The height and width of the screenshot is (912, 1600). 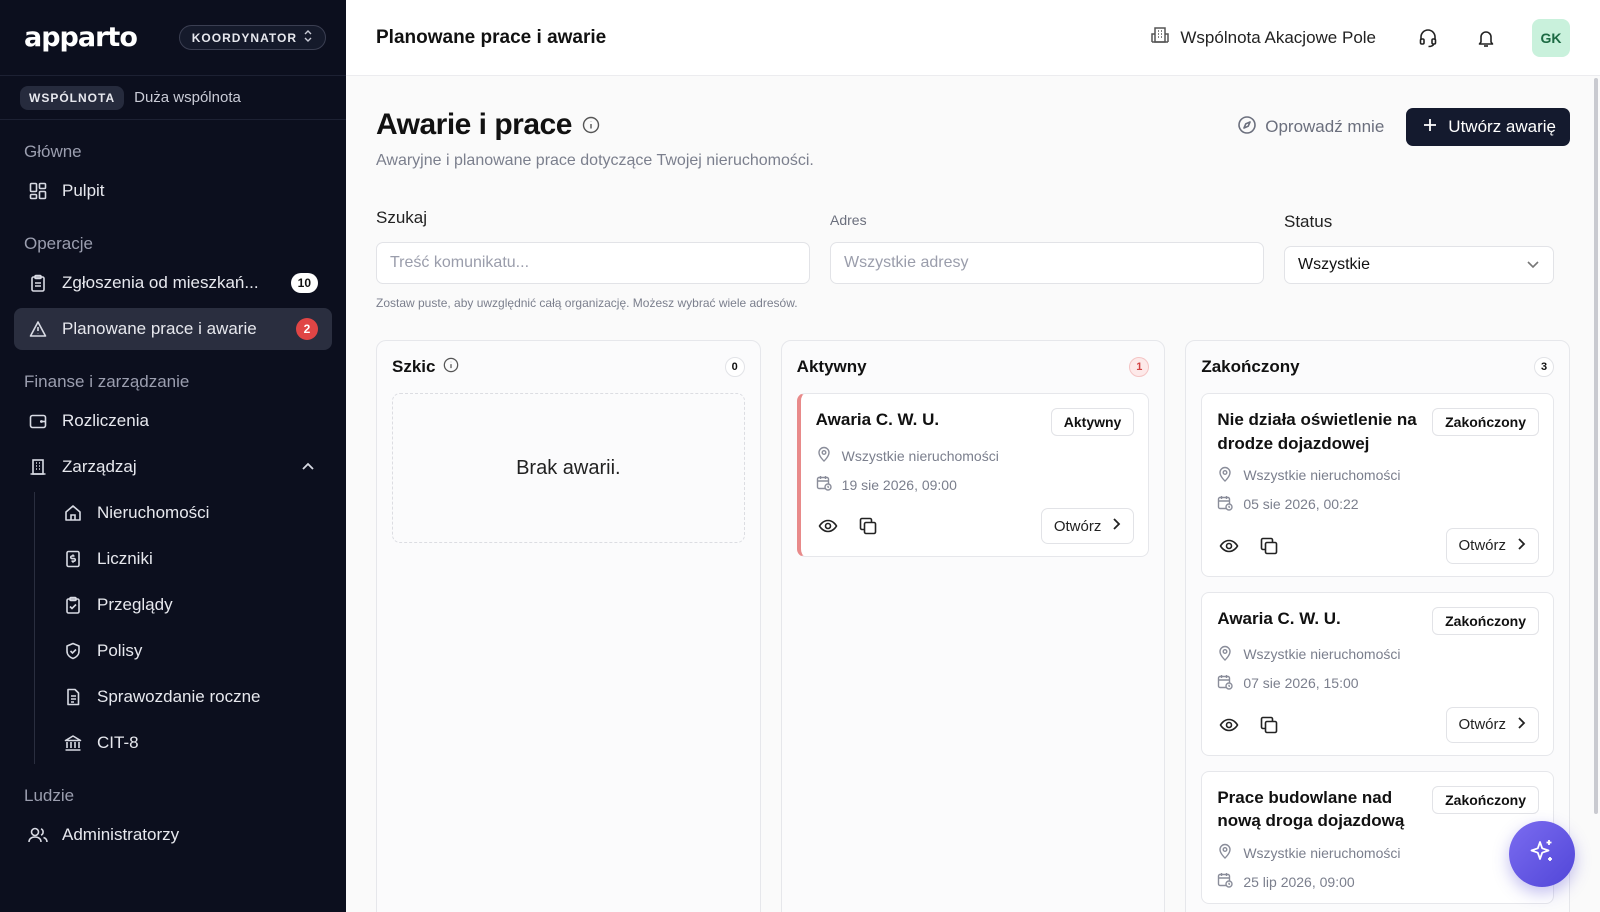 I want to click on column-header: Szkic 0, so click(x=568, y=367).